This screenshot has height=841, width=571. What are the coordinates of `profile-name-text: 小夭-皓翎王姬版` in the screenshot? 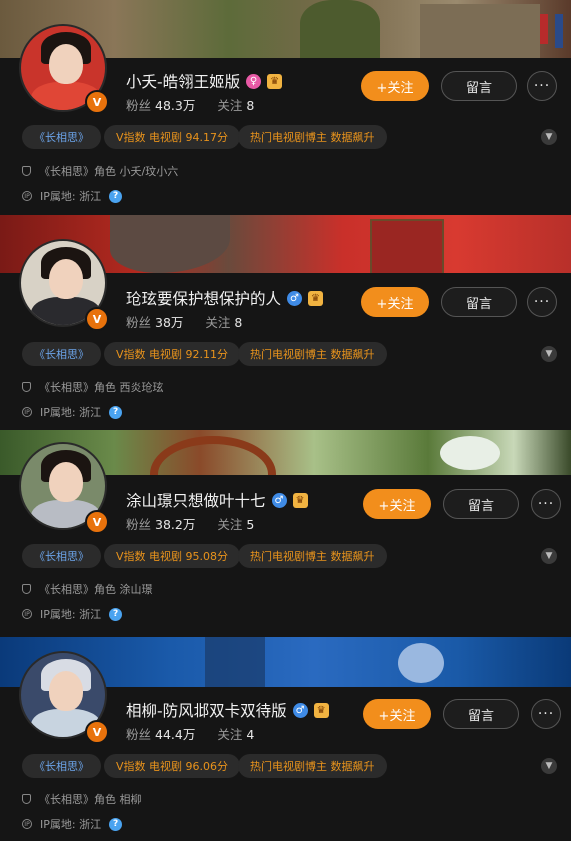 It's located at (183, 82).